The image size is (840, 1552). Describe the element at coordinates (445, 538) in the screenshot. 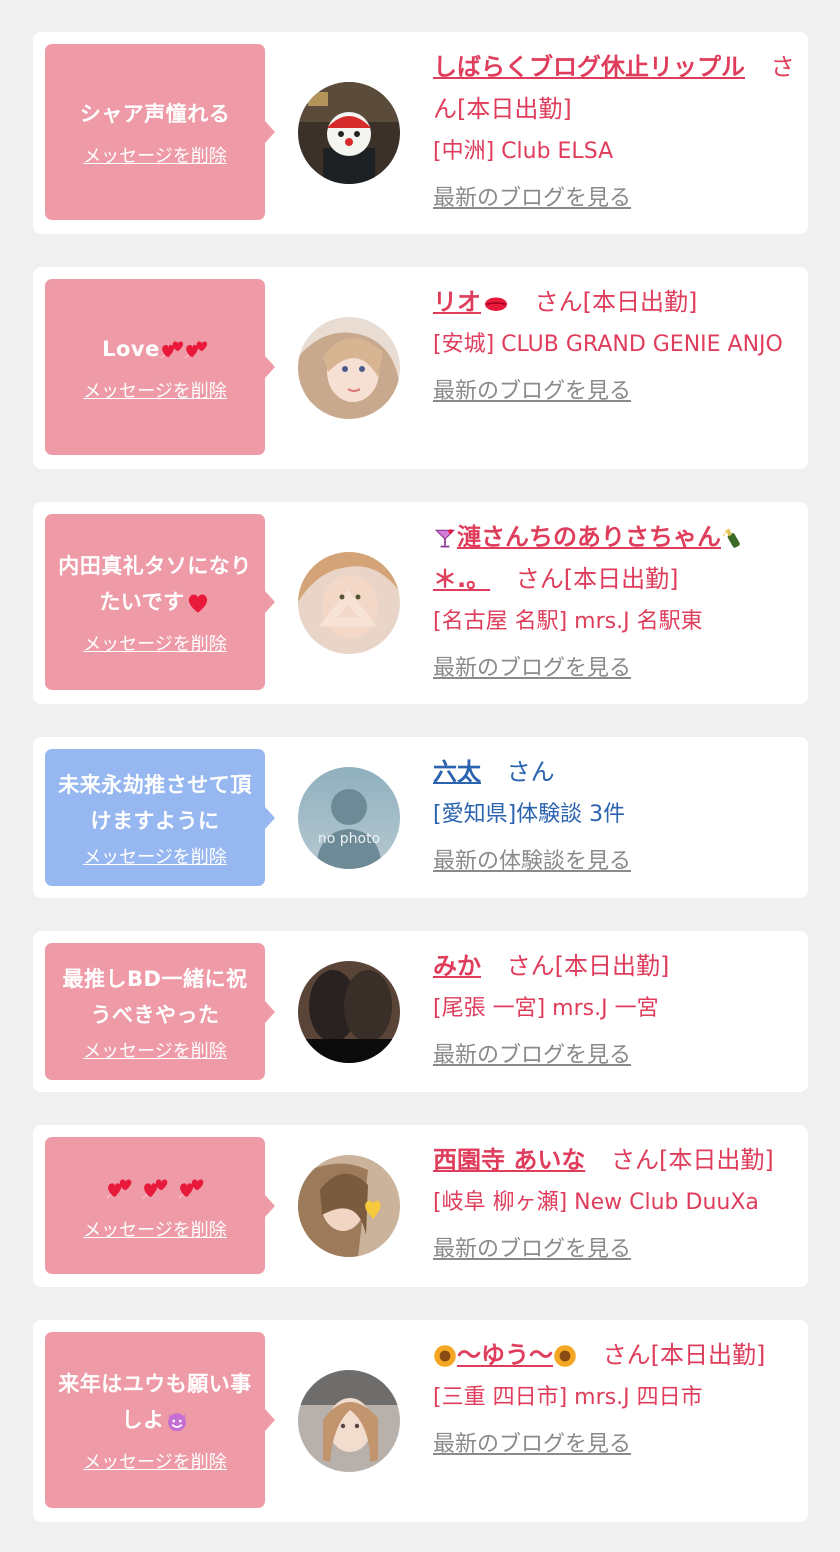

I see `cocktail-icon` at that location.